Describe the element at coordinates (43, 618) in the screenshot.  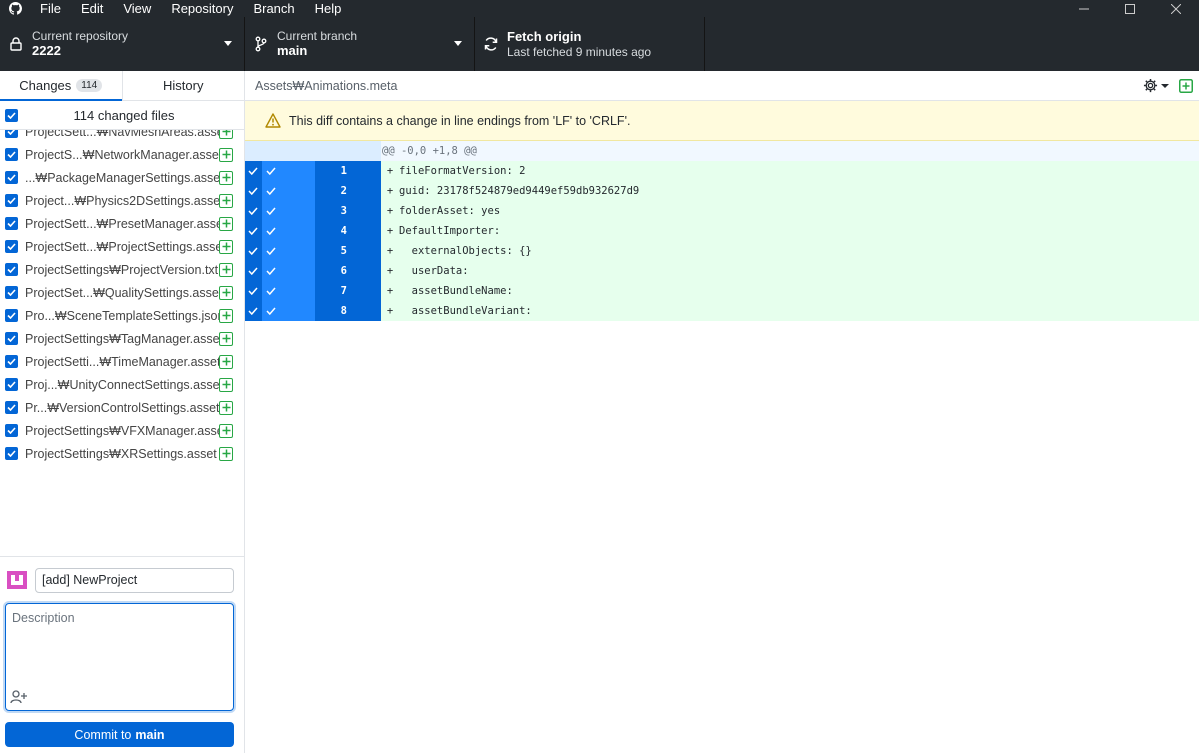
I see `description-placeholder: Description` at that location.